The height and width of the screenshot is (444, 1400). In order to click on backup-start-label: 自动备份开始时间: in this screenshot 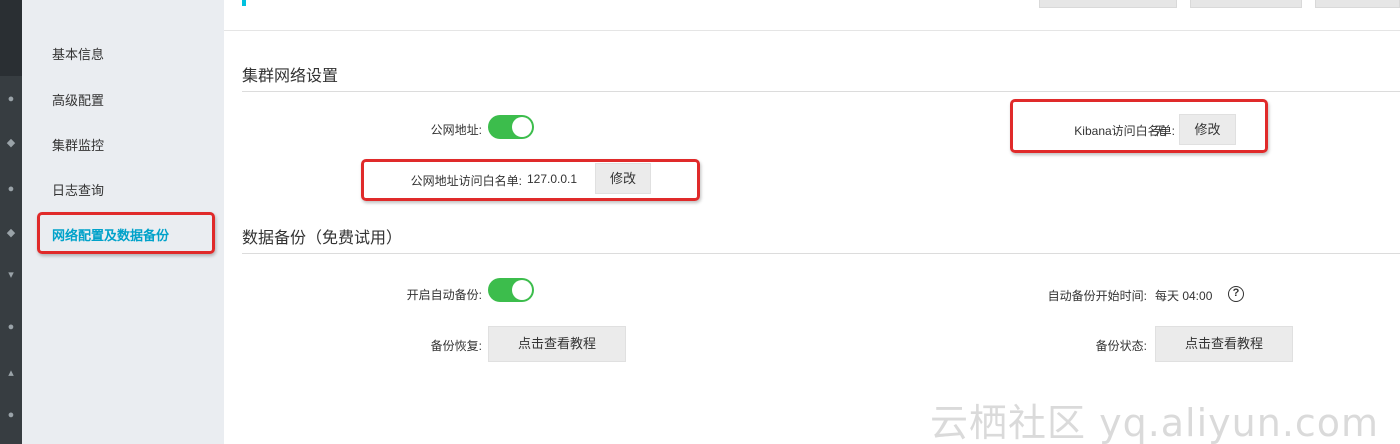, I will do `click(1097, 296)`.